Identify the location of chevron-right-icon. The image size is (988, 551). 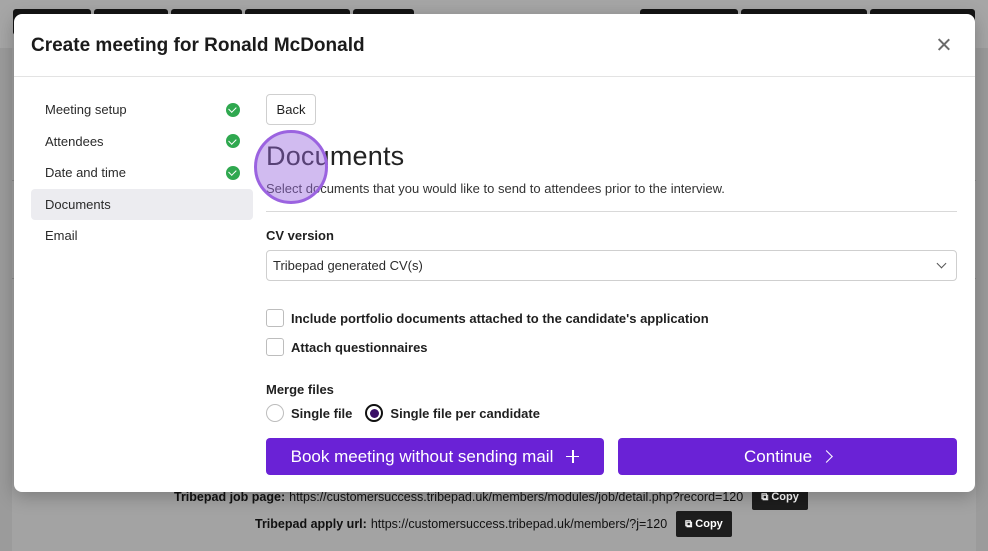
(826, 456).